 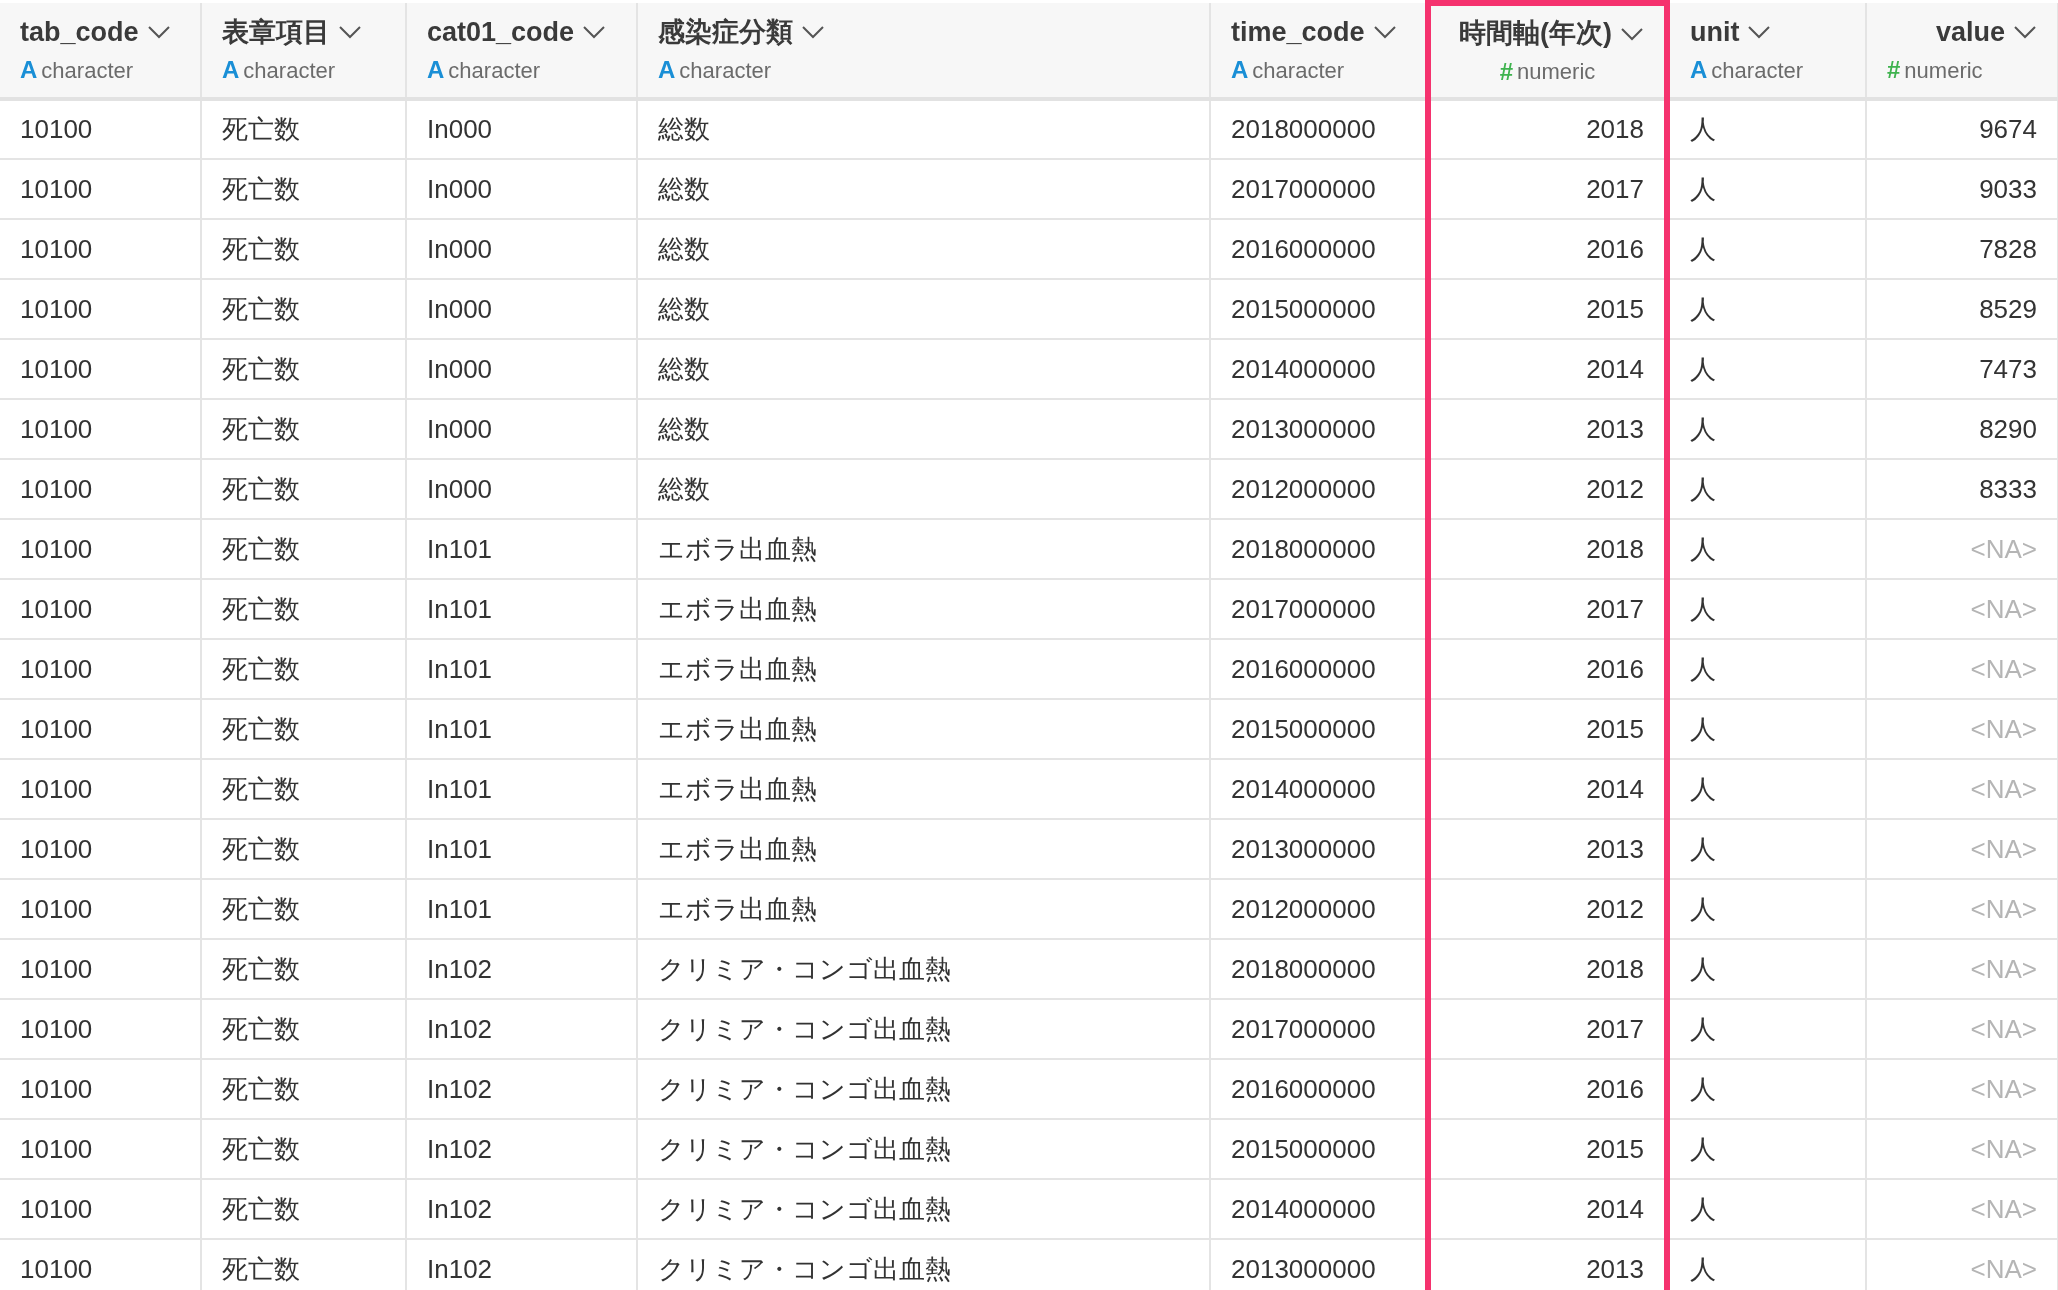 I want to click on column-header: 感染症分類 A character, so click(x=923, y=51).